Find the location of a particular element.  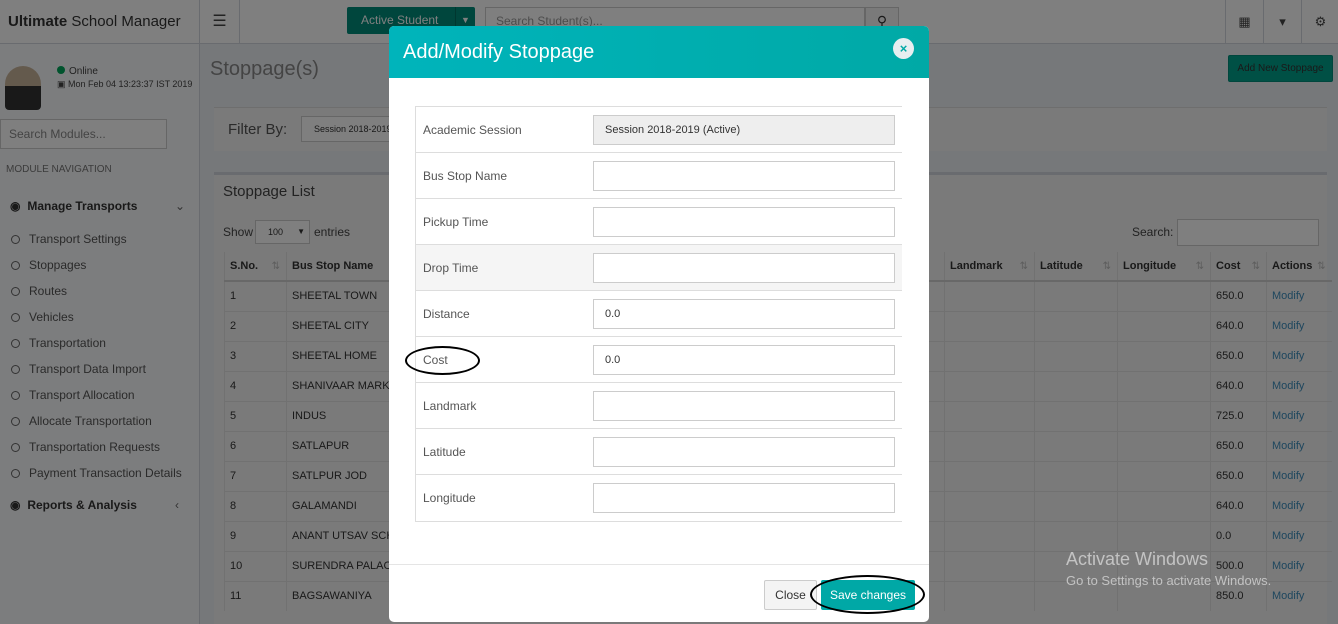

form-row-landmark: Landmark is located at coordinates (658, 406).